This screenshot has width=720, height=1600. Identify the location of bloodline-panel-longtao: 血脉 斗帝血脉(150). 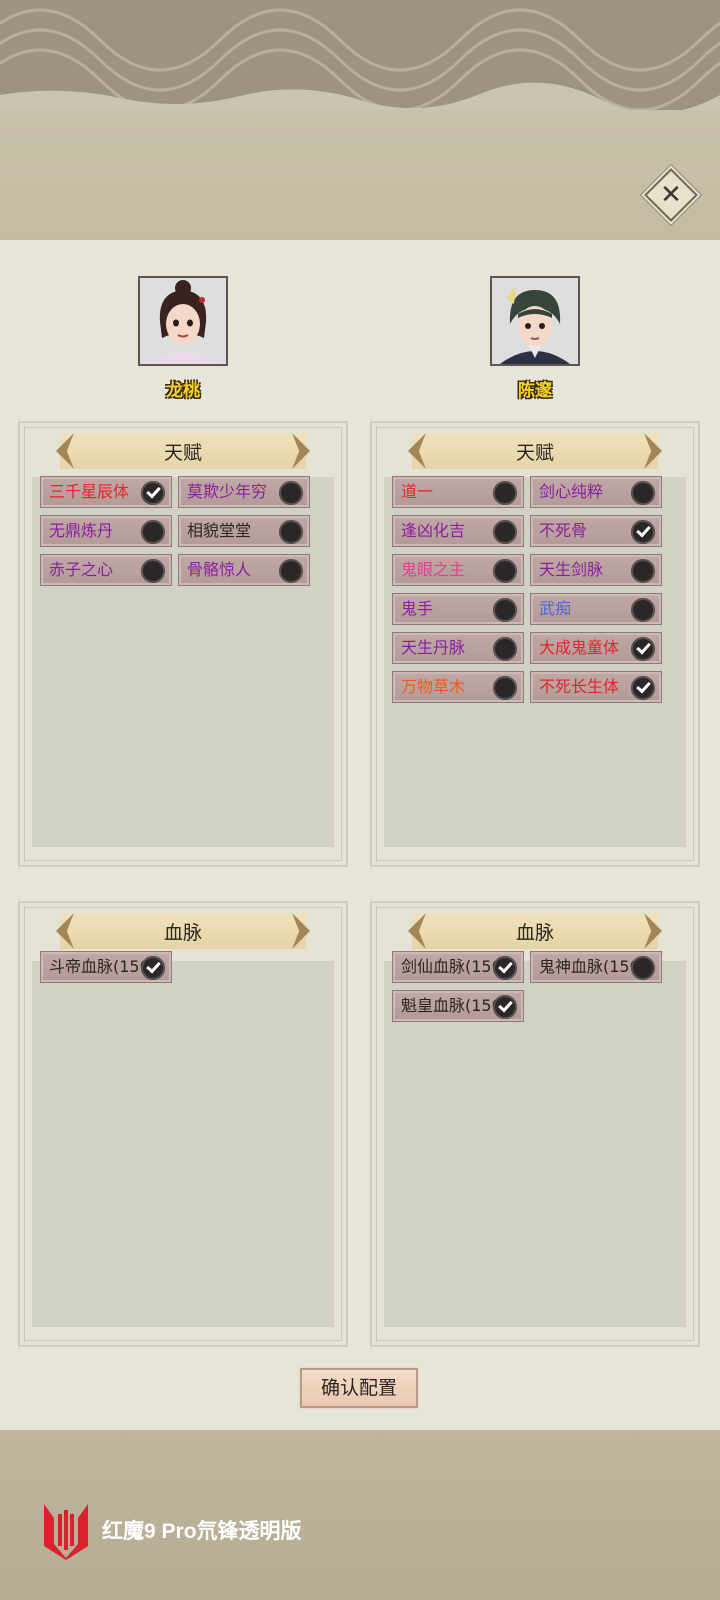
(183, 1124).